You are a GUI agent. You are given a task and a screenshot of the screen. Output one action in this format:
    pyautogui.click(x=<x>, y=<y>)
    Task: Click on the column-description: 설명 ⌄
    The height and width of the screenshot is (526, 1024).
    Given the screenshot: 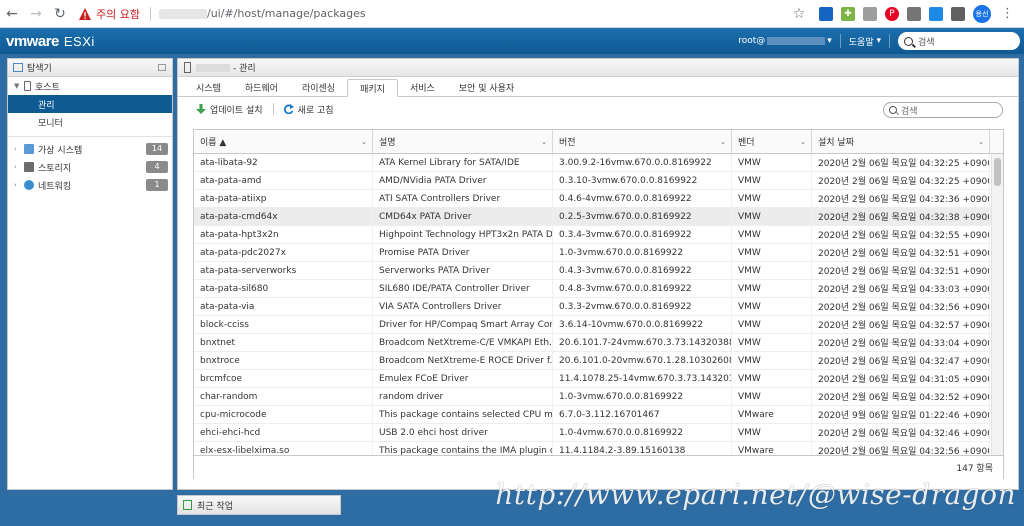 What is the action you would take?
    pyautogui.click(x=463, y=141)
    